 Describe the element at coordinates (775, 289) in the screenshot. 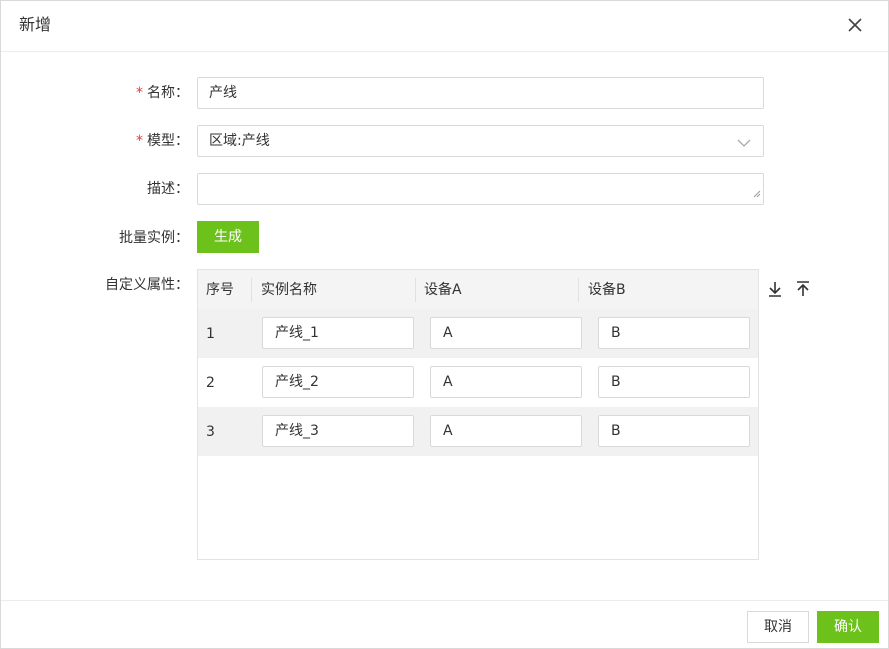

I see `download-icon` at that location.